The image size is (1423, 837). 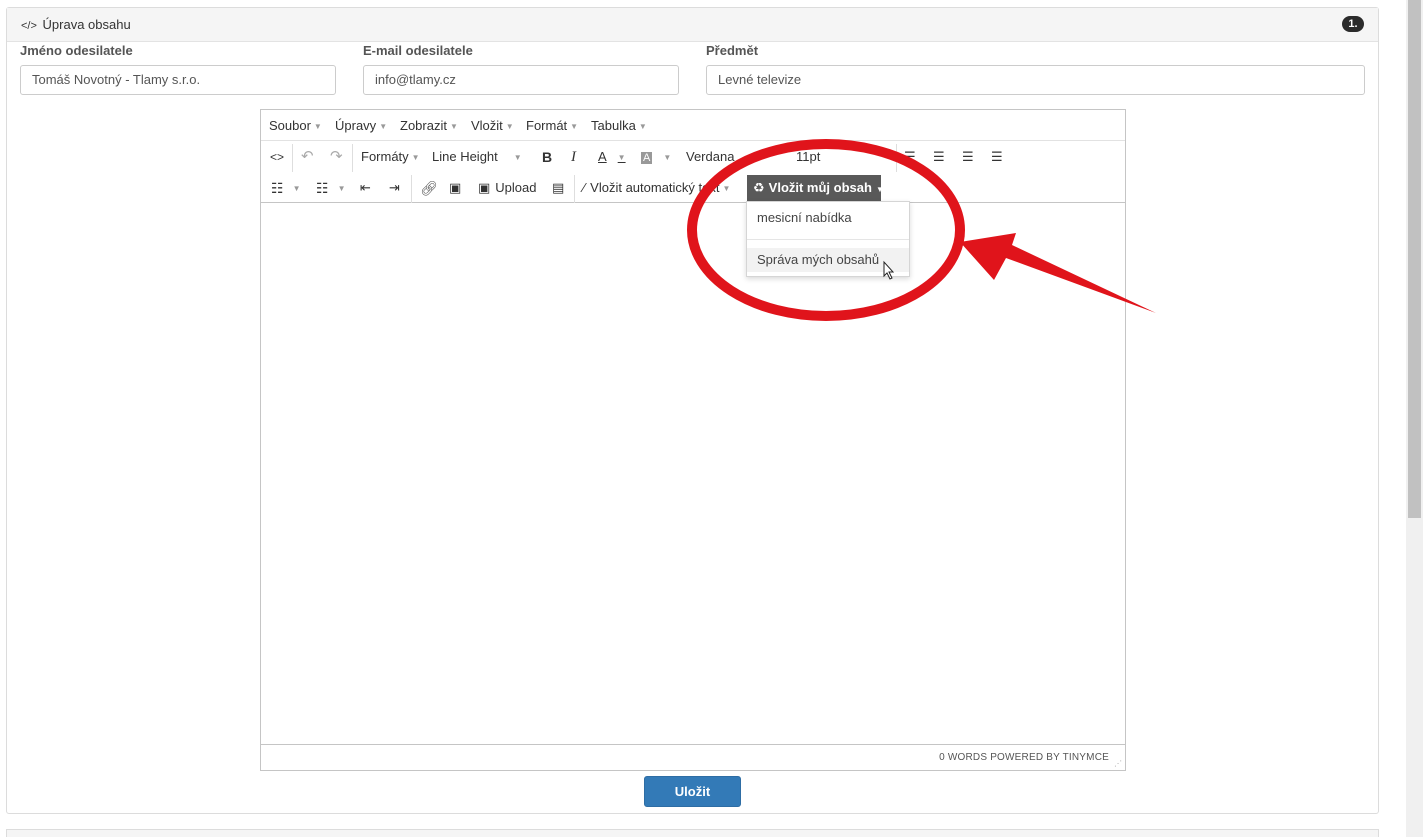 What do you see at coordinates (521, 80) in the screenshot?
I see `sender-email-input: info@tlamy.cz` at bounding box center [521, 80].